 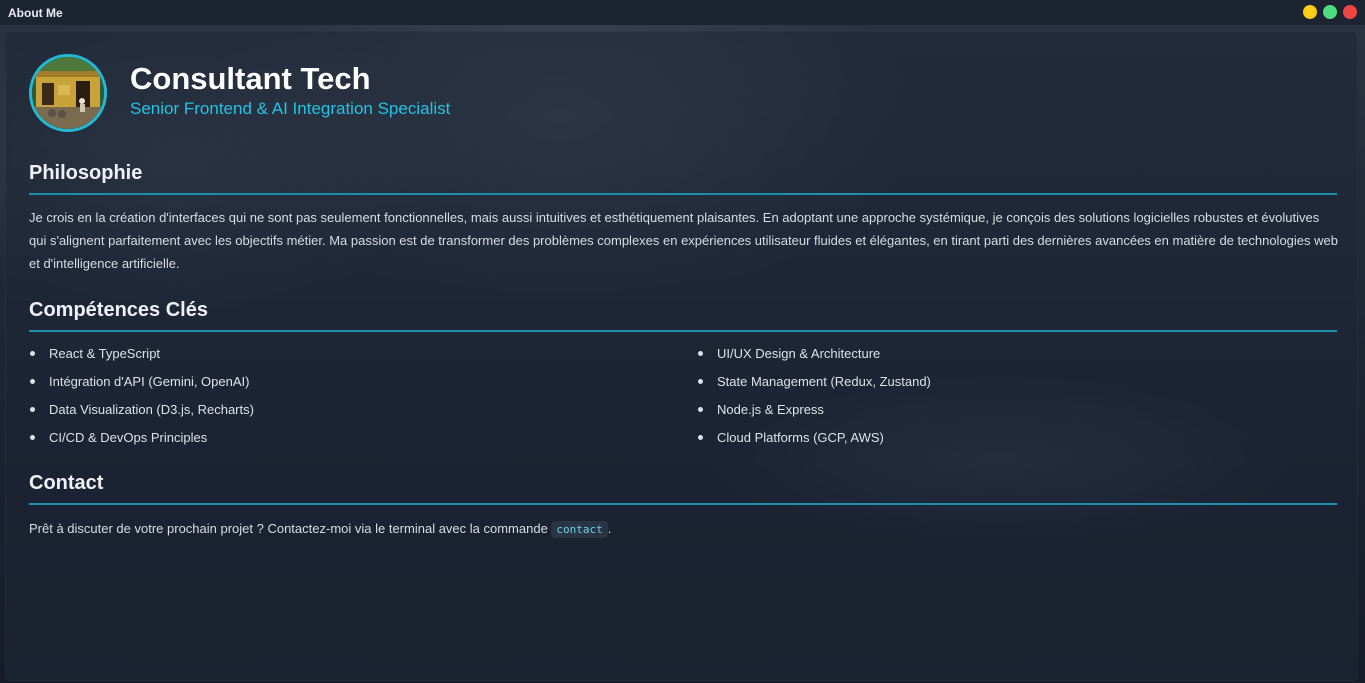 I want to click on philosophy-divider, so click(x=683, y=194).